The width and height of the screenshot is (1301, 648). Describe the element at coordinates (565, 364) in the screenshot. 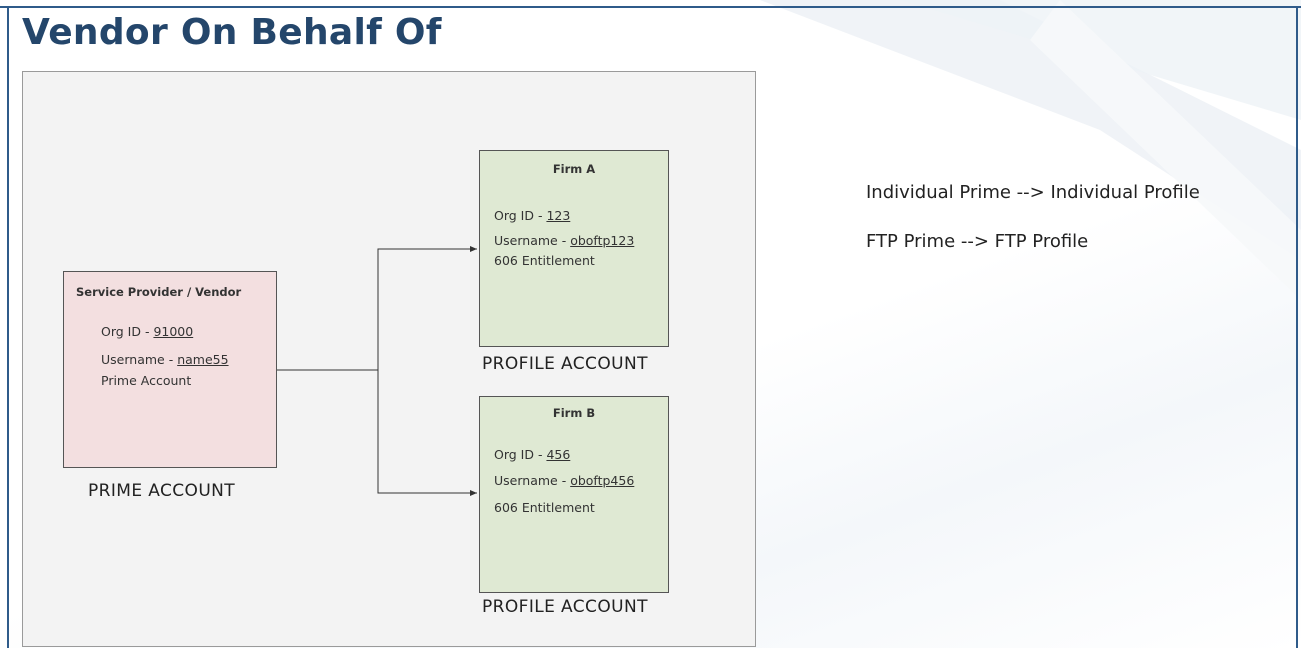

I see `firm-a-caption: PROFILE ACCOUNT` at that location.